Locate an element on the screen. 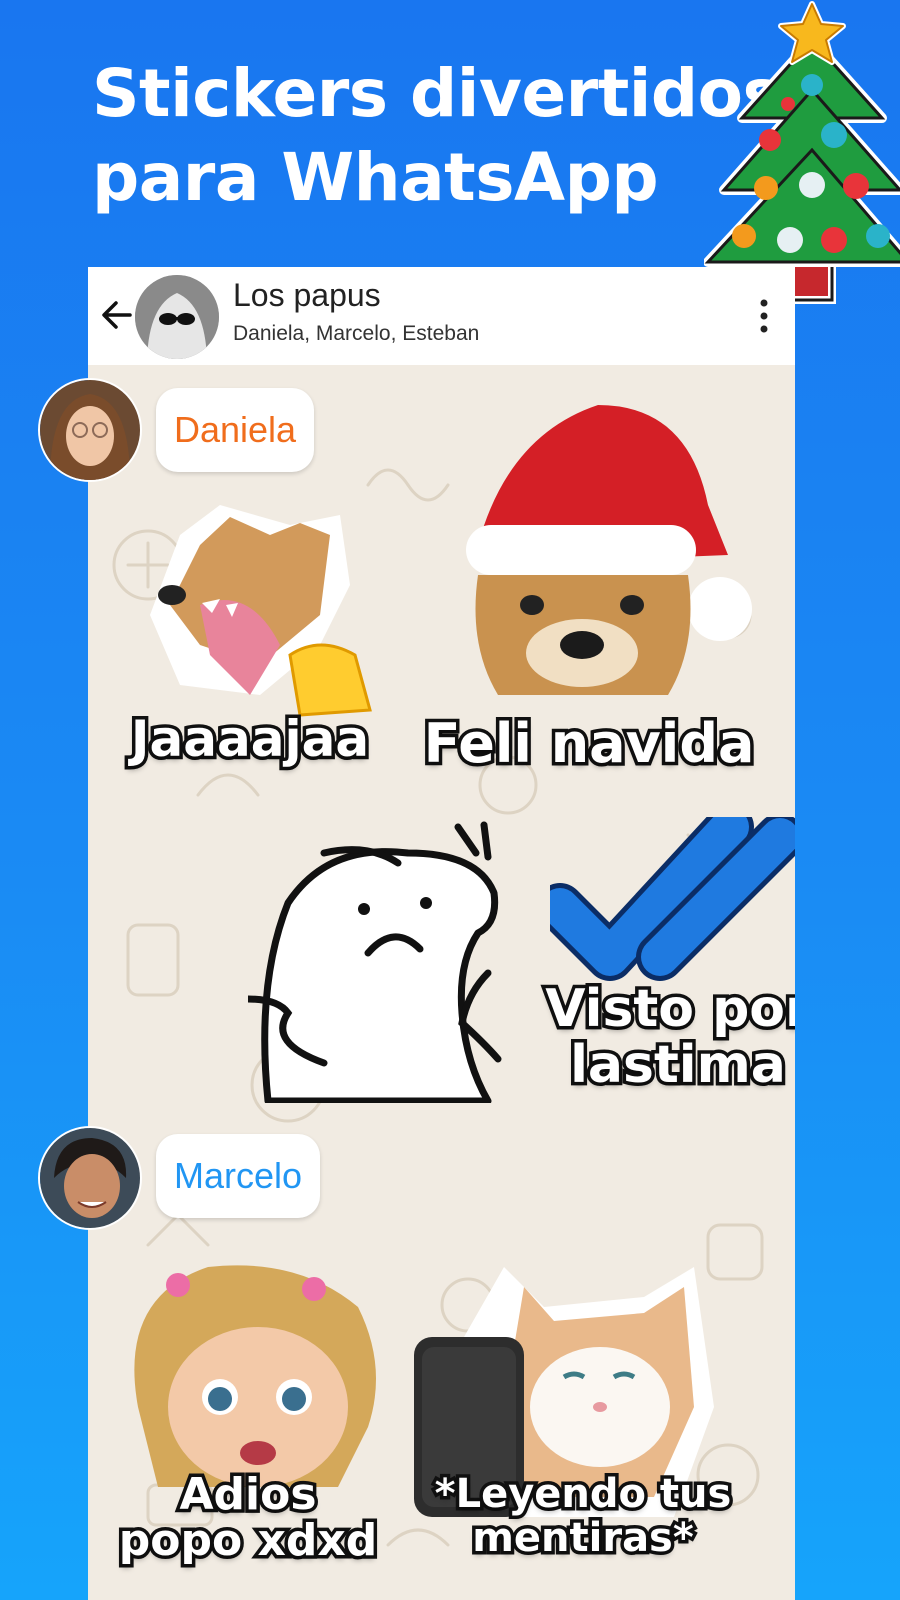  sticker-laughing-dog is located at coordinates (265, 610).